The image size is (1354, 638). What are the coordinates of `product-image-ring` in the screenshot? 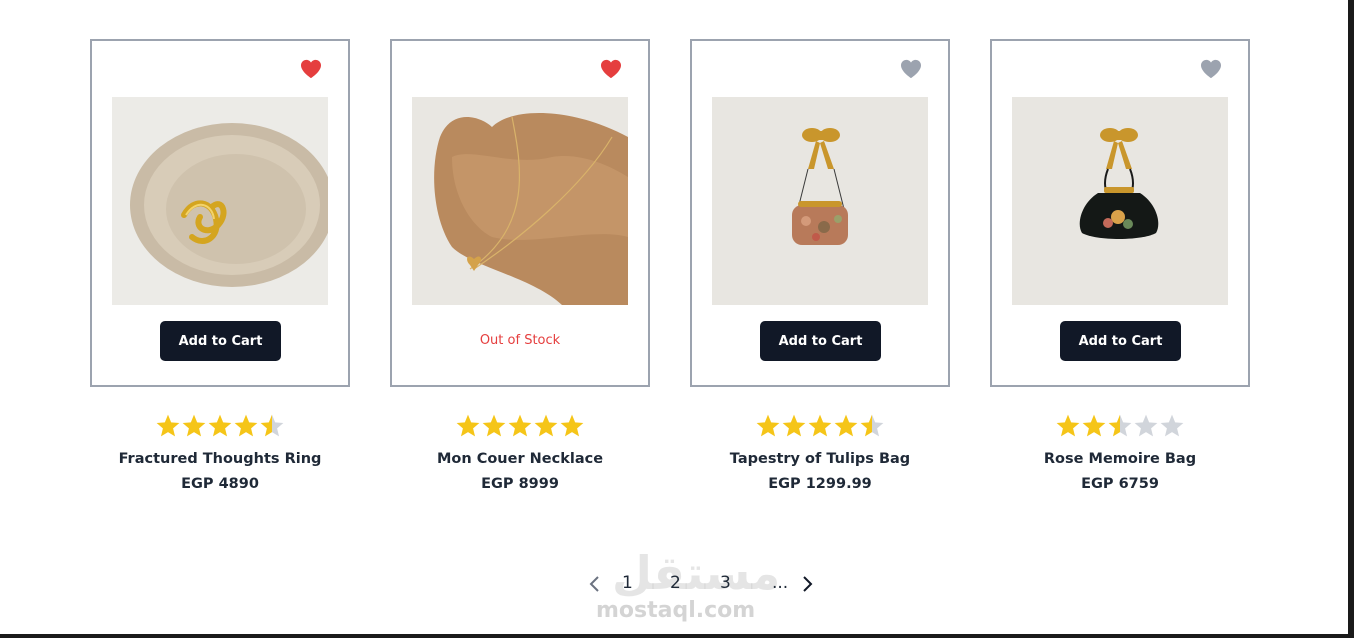 It's located at (220, 201).